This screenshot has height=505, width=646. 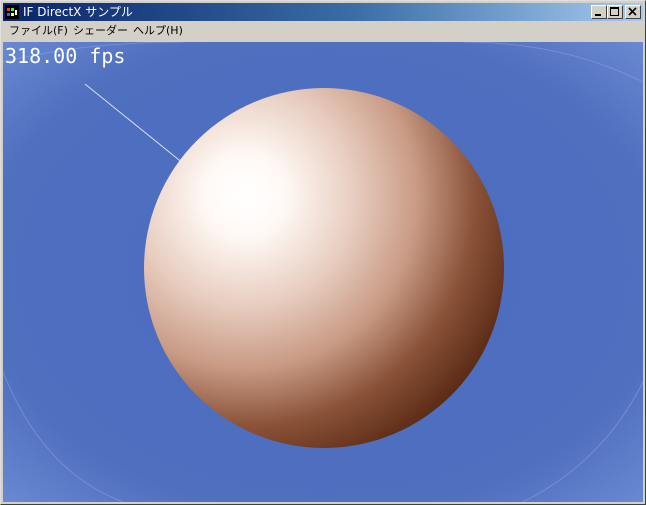 What do you see at coordinates (65, 56) in the screenshot?
I see `fps-counter: 318.00 fps` at bounding box center [65, 56].